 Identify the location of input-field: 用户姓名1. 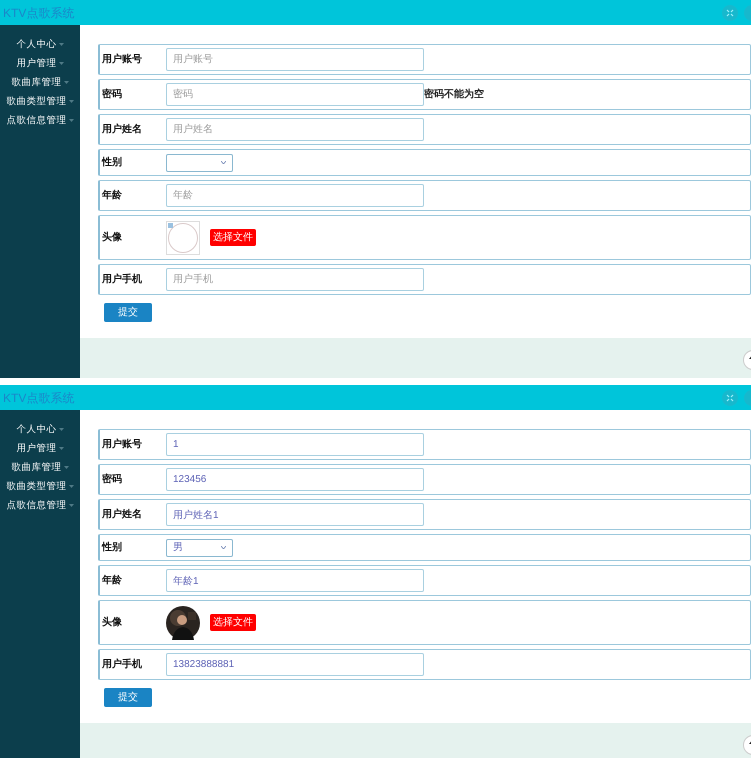
(295, 514).